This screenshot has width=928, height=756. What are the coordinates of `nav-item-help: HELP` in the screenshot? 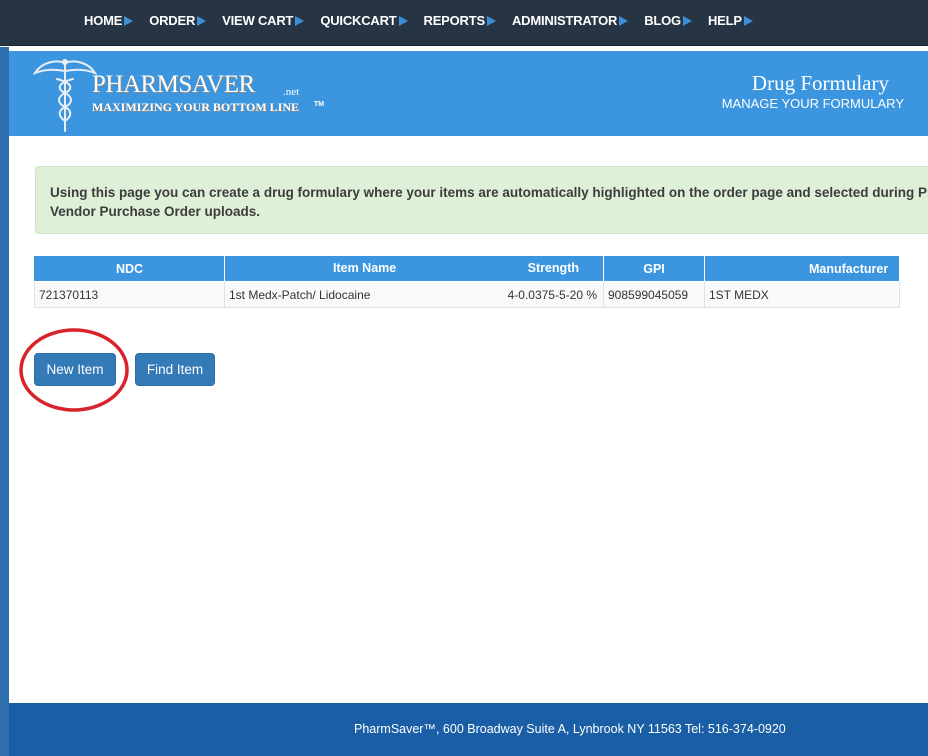 It's located at (730, 20).